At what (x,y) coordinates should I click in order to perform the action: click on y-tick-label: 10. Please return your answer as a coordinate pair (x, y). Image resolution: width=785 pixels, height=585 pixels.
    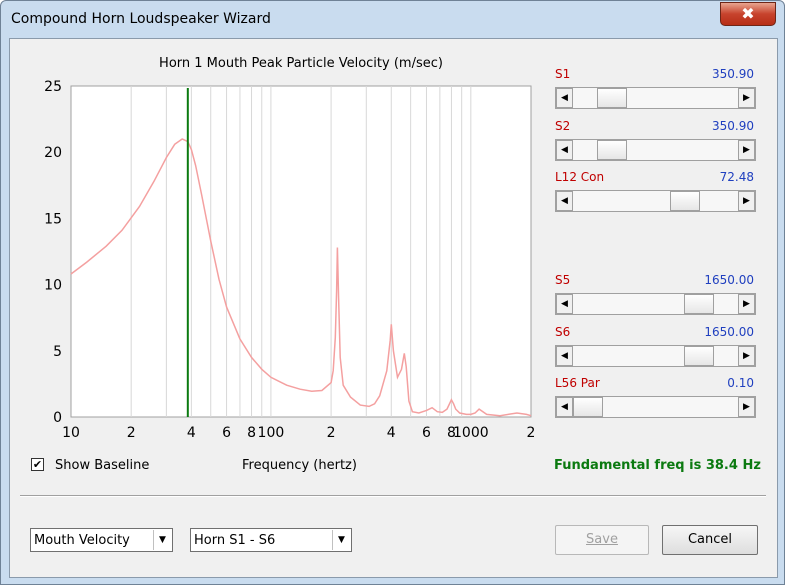
    Looking at the image, I should click on (53, 286).